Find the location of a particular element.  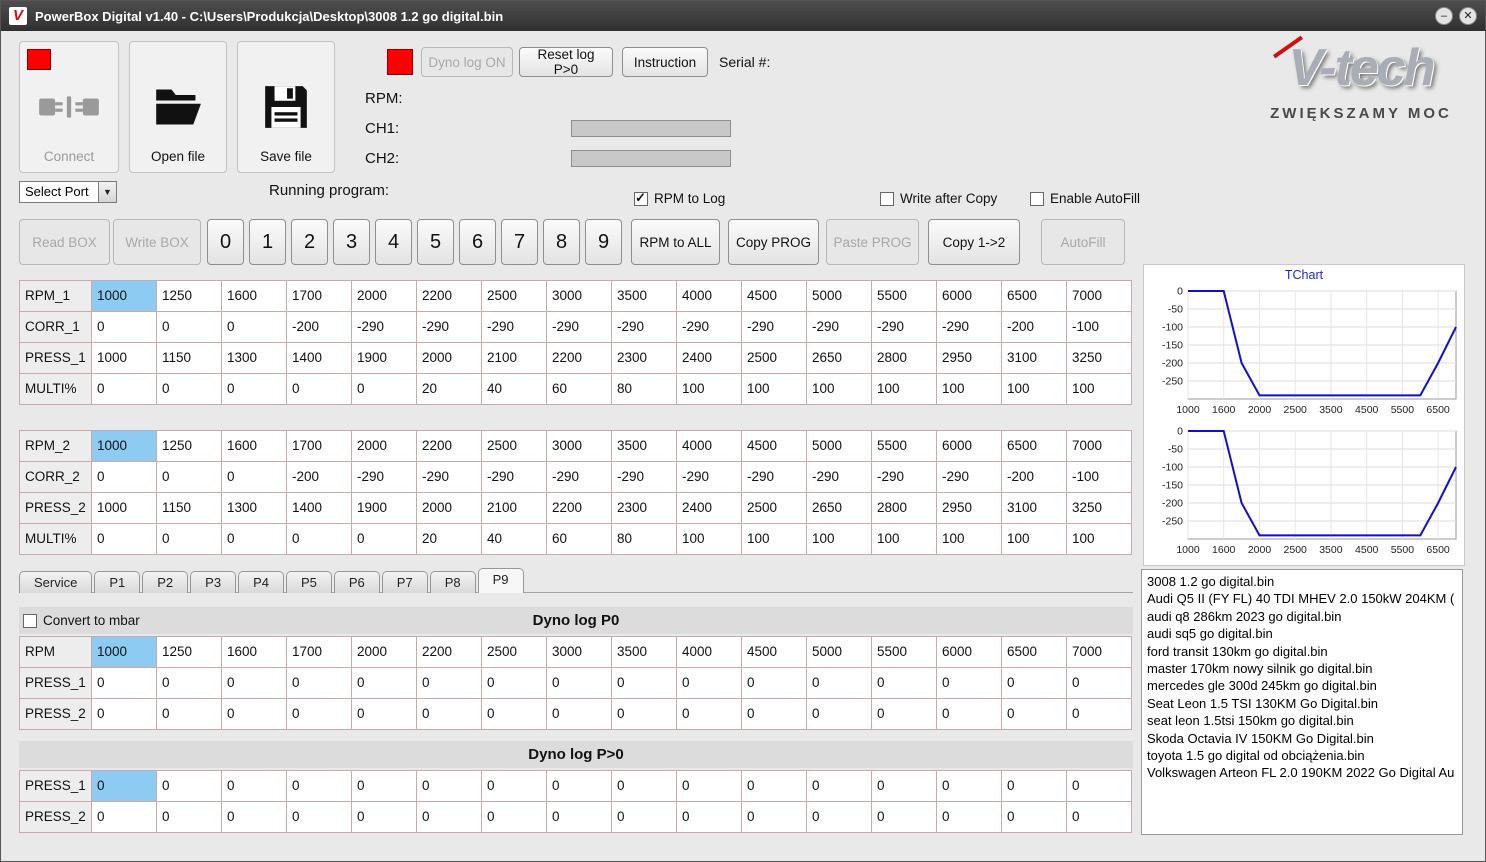

table-cell: 5000 is located at coordinates (839, 296).